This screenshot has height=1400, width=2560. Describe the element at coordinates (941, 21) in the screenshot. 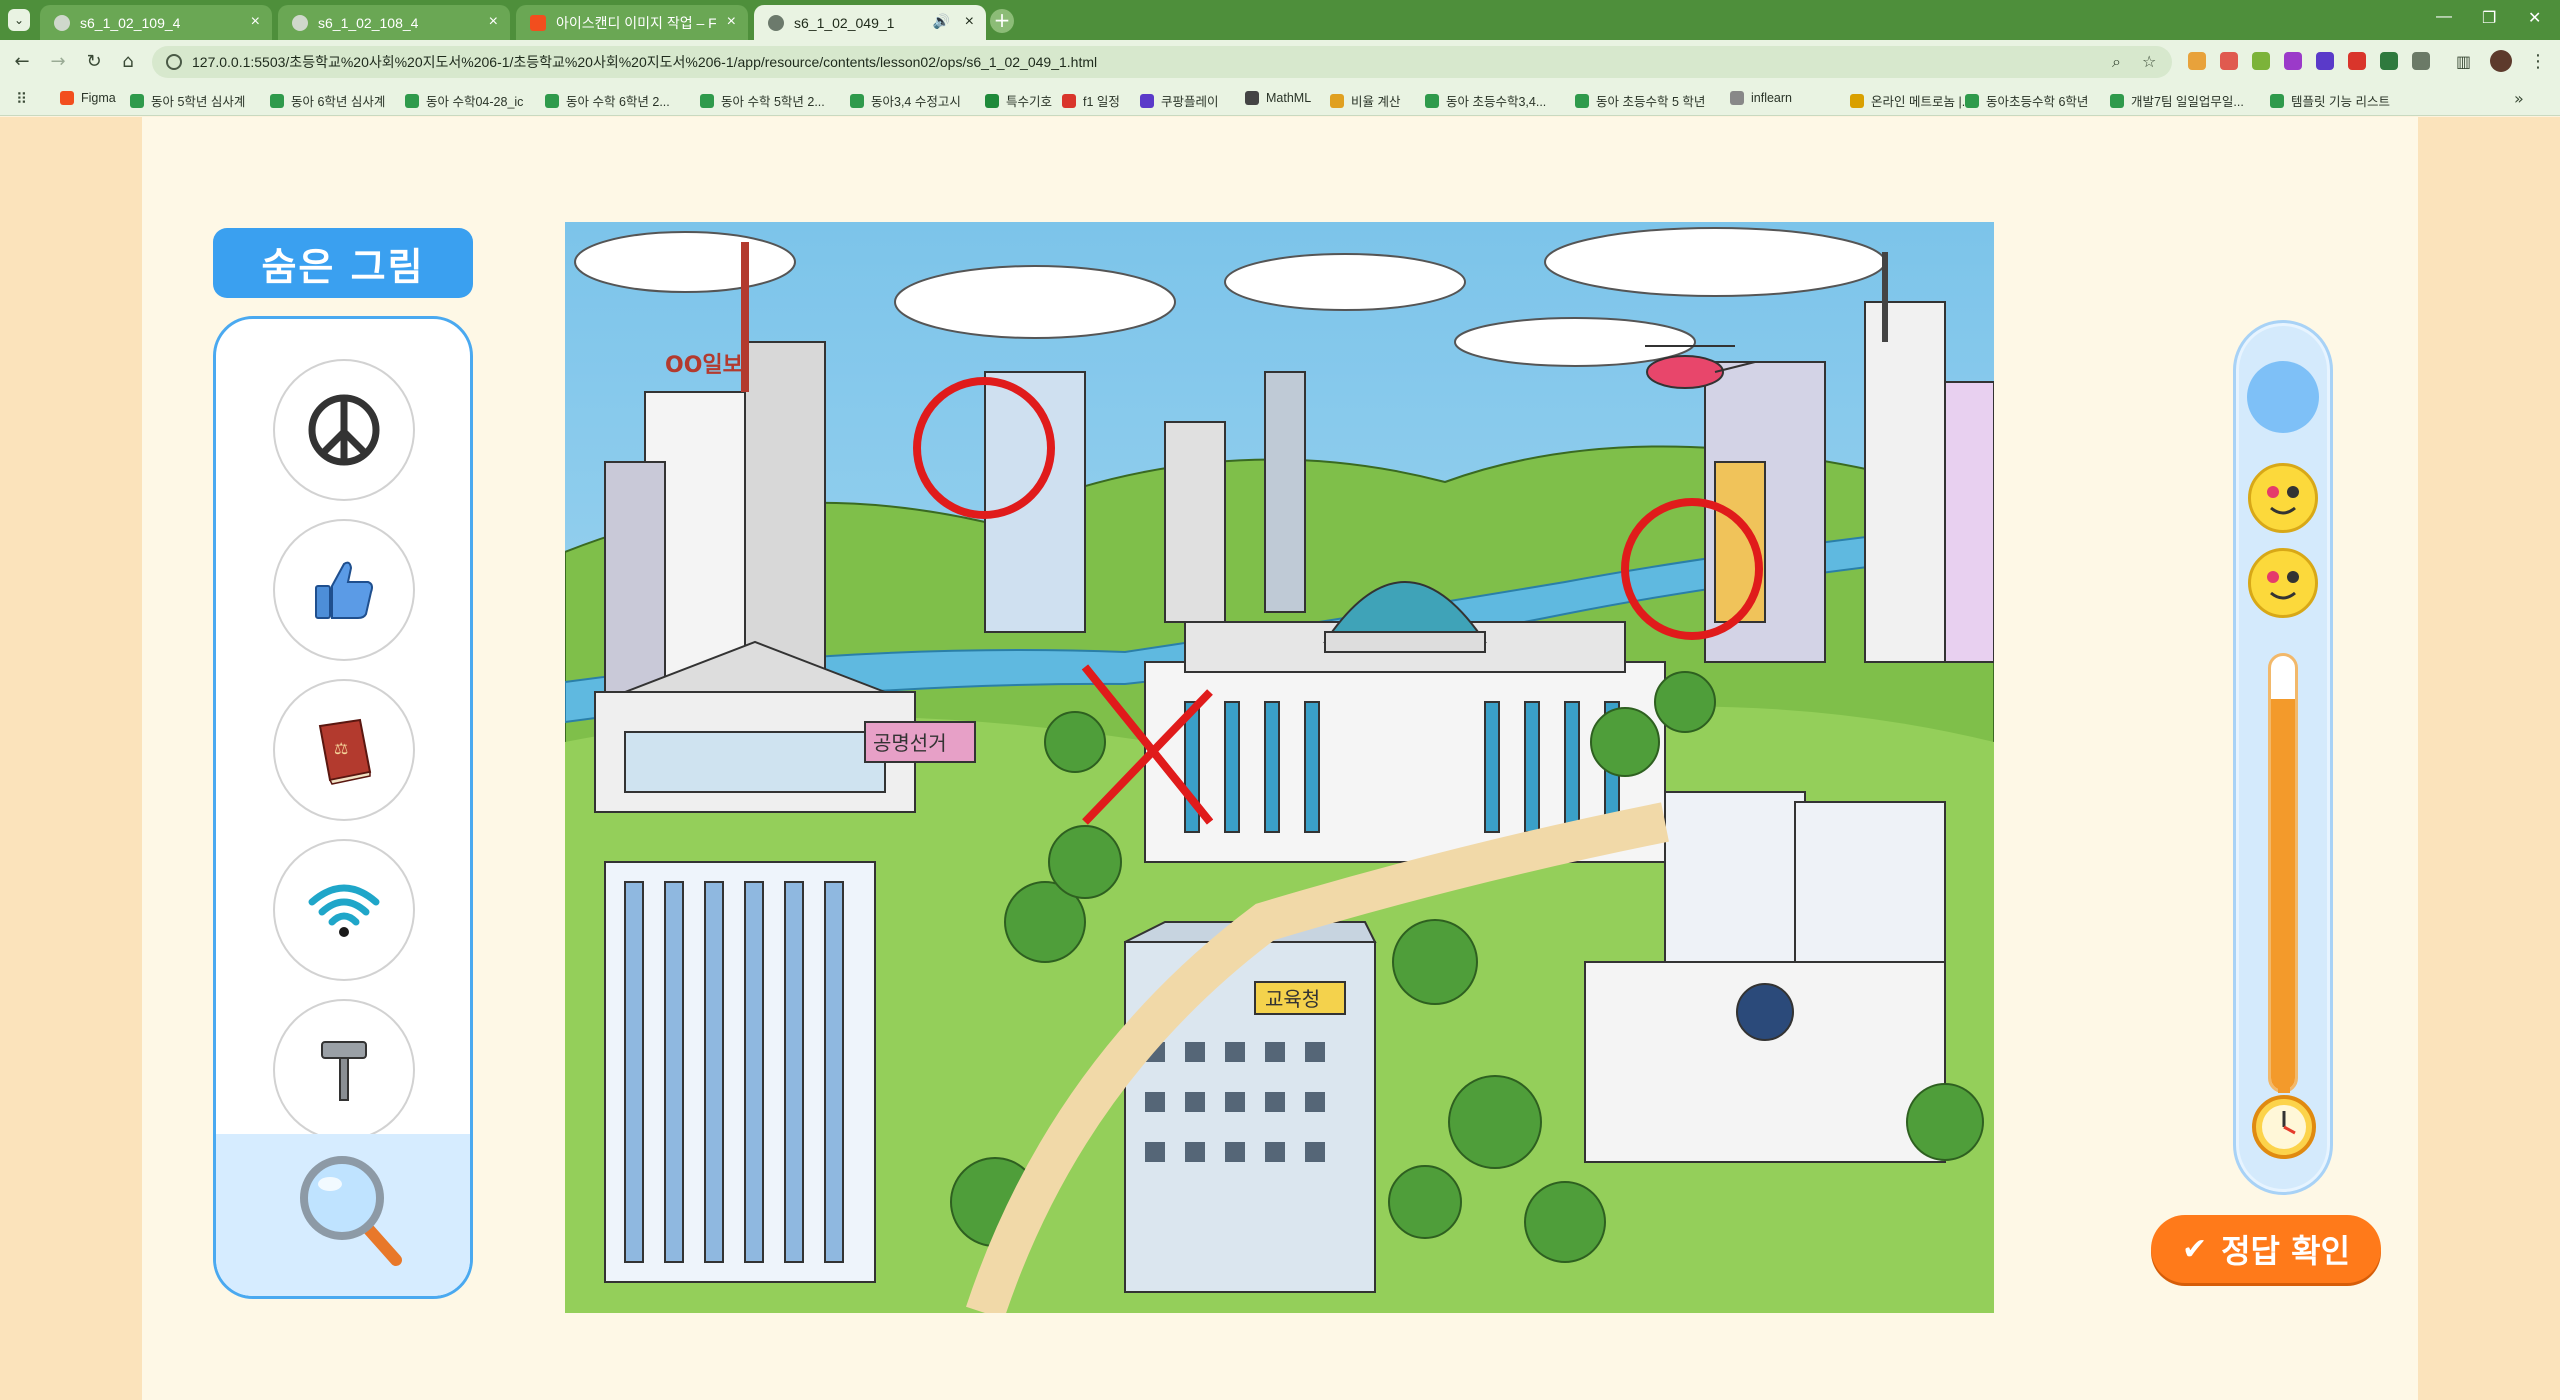

I see `speaker-icon: 🔊` at that location.